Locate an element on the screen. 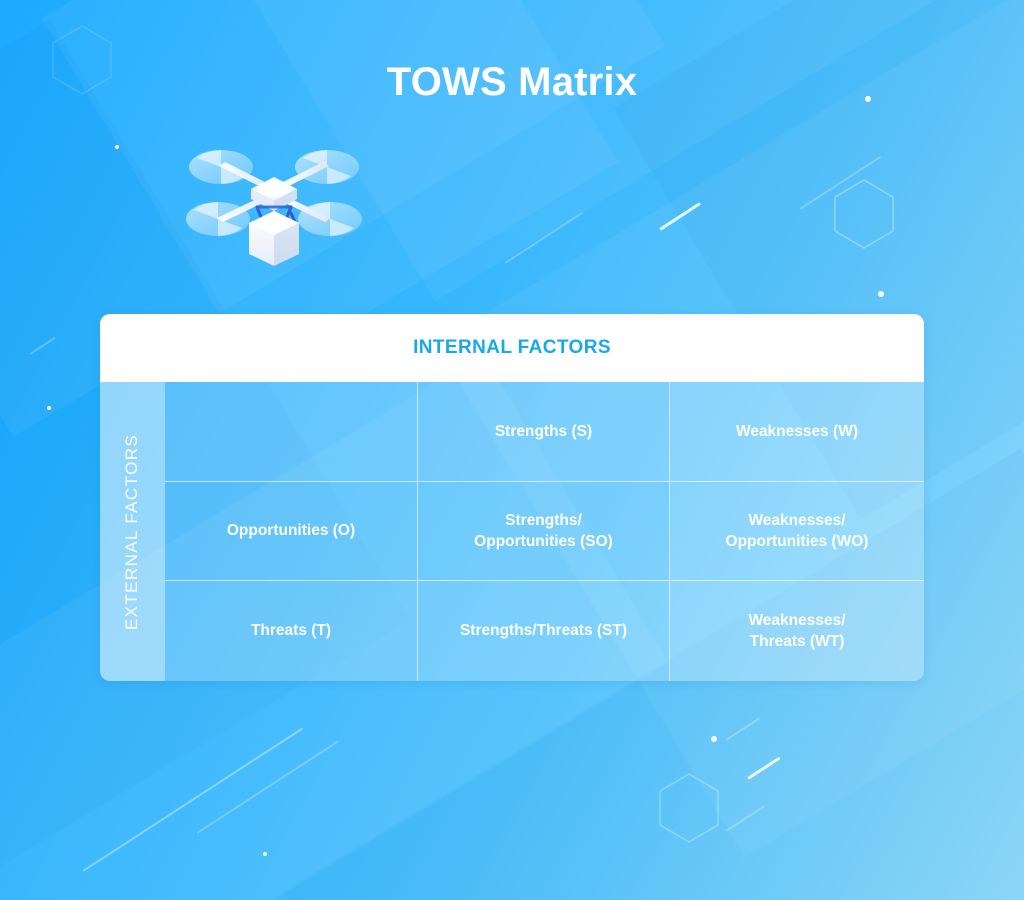  cell-wt-line1: Weaknesses/ is located at coordinates (797, 620).